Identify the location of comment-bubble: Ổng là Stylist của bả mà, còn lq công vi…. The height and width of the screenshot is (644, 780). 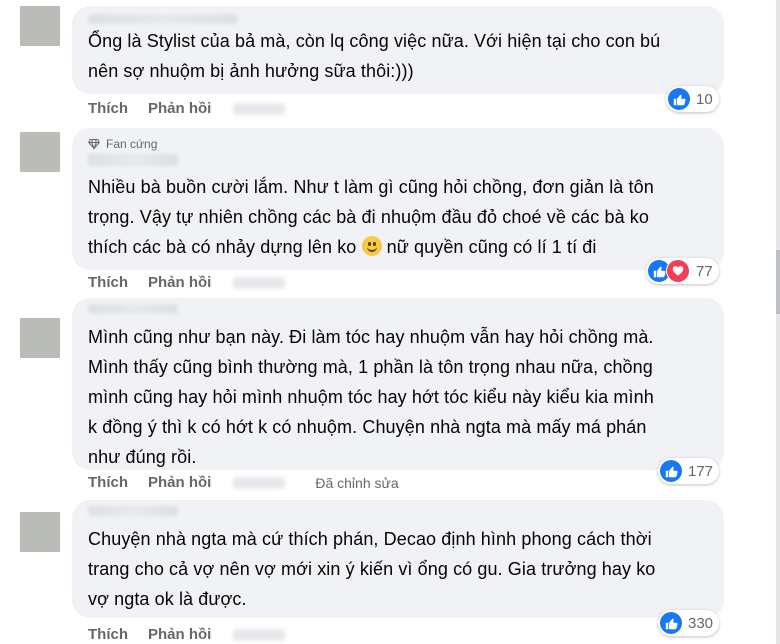
(398, 50).